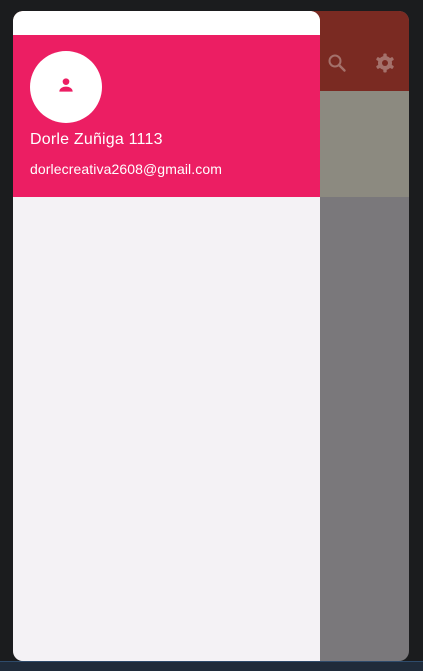 The image size is (423, 671). I want to click on avatar, so click(66, 87).